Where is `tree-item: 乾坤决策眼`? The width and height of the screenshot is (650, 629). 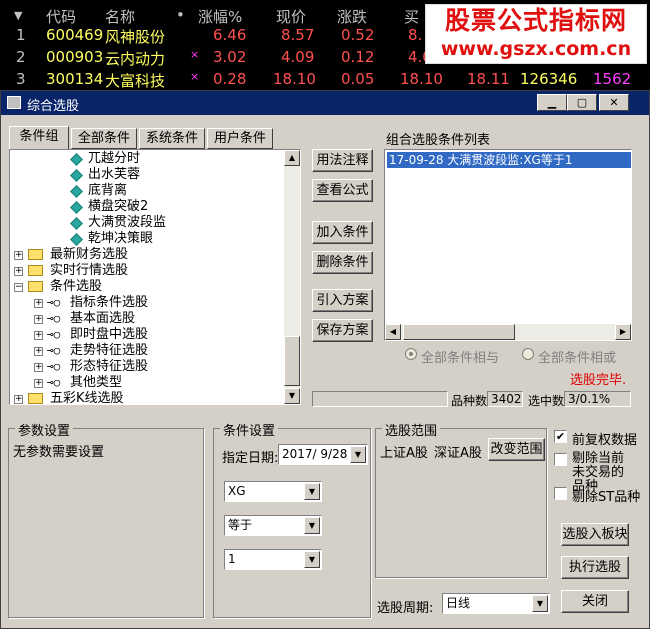 tree-item: 乾坤决策眼 is located at coordinates (120, 239).